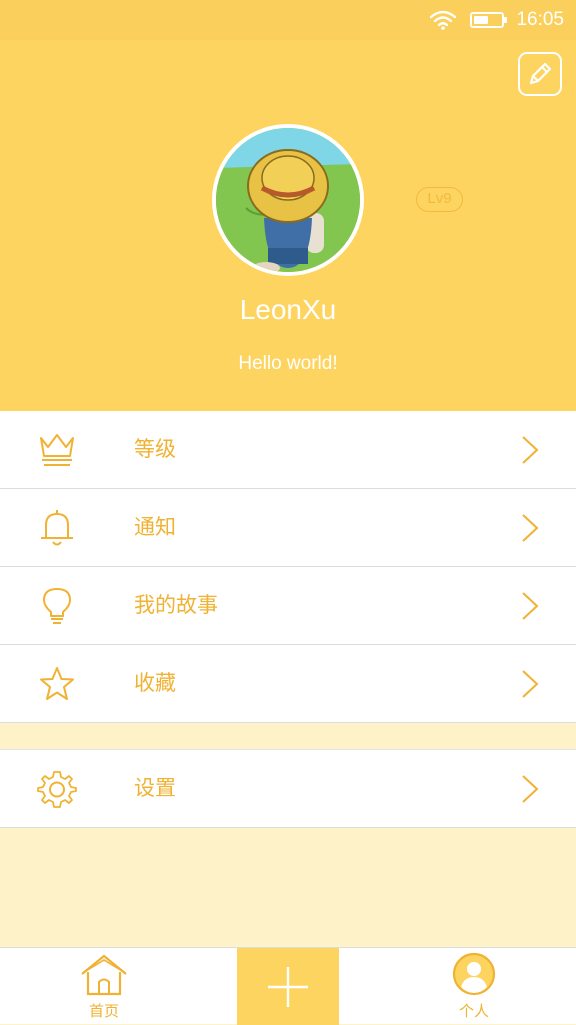 This screenshot has width=576, height=1025. What do you see at coordinates (288, 363) in the screenshot?
I see `user-bio: Hello world!` at bounding box center [288, 363].